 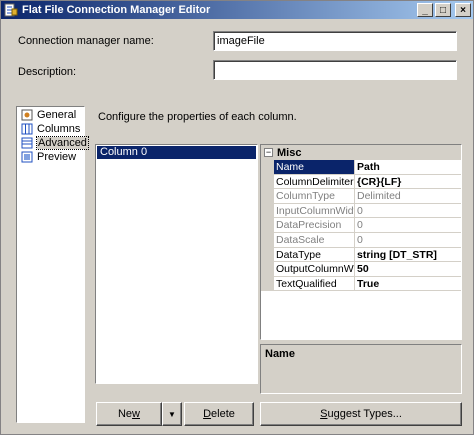 What do you see at coordinates (27, 115) in the screenshot?
I see `general-icon` at bounding box center [27, 115].